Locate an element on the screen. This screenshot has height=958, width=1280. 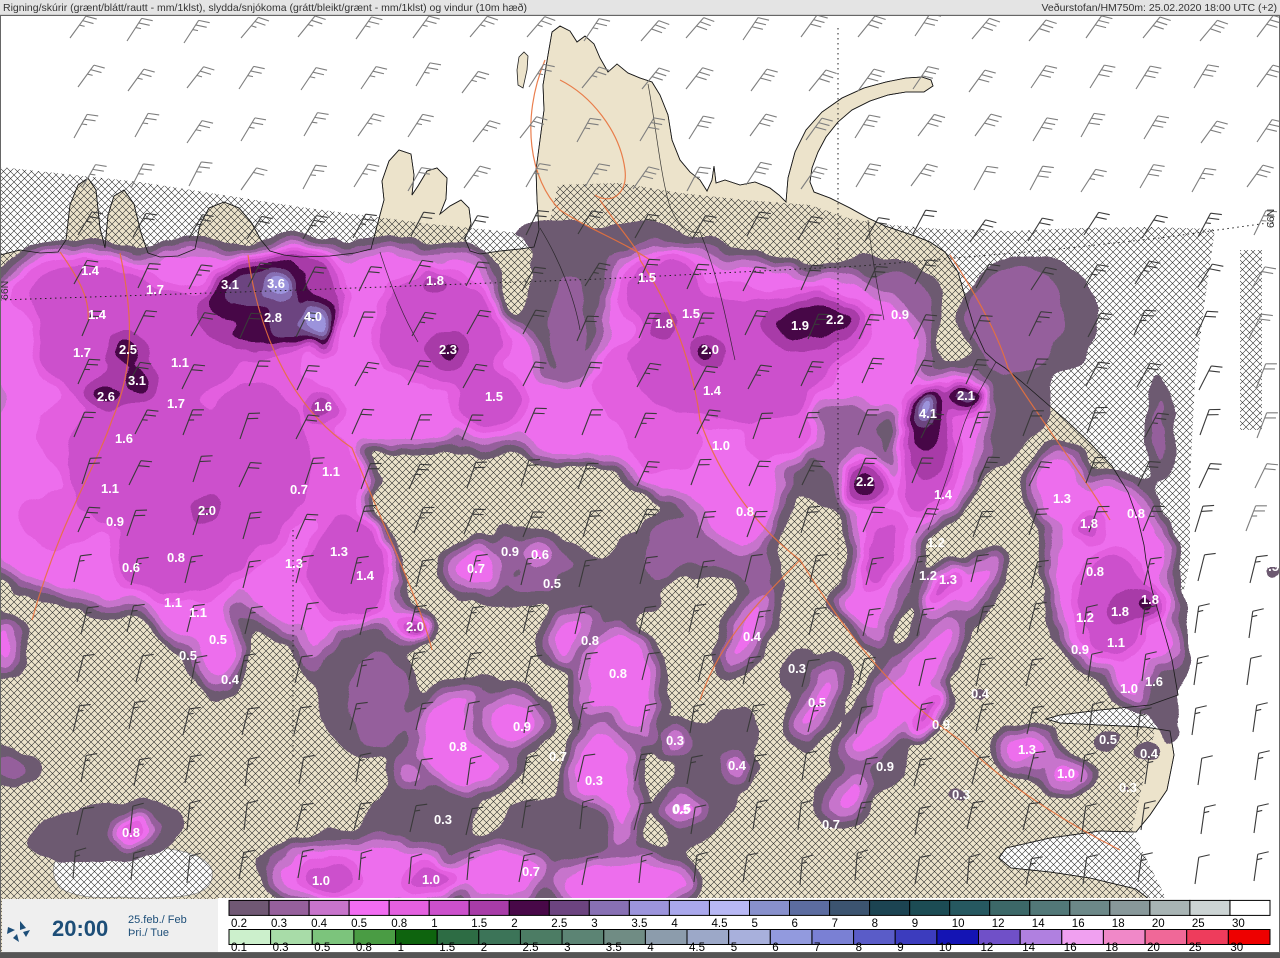
svg-text: 9 is located at coordinates (915, 924).